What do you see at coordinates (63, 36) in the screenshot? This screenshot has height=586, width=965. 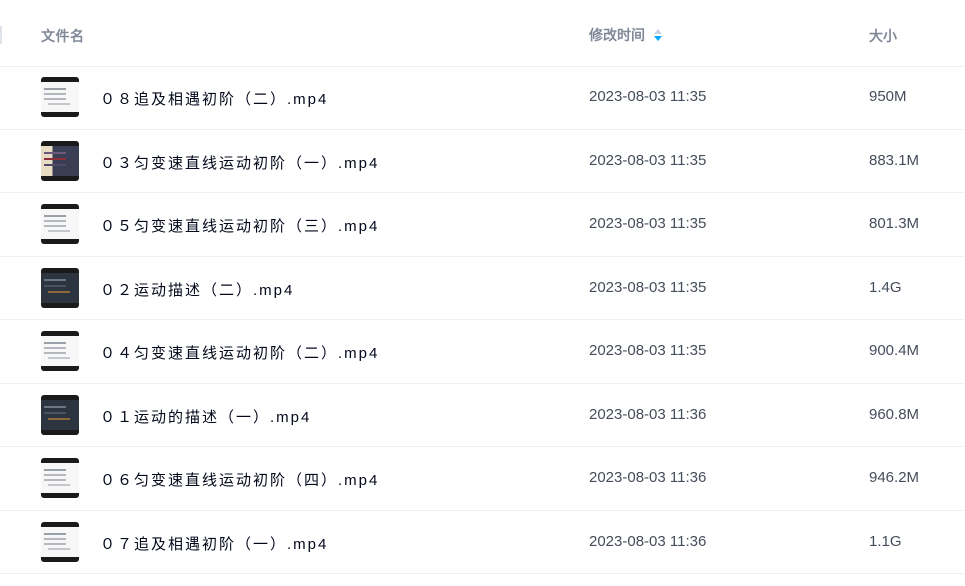 I see `column-header-name: 文件名` at bounding box center [63, 36].